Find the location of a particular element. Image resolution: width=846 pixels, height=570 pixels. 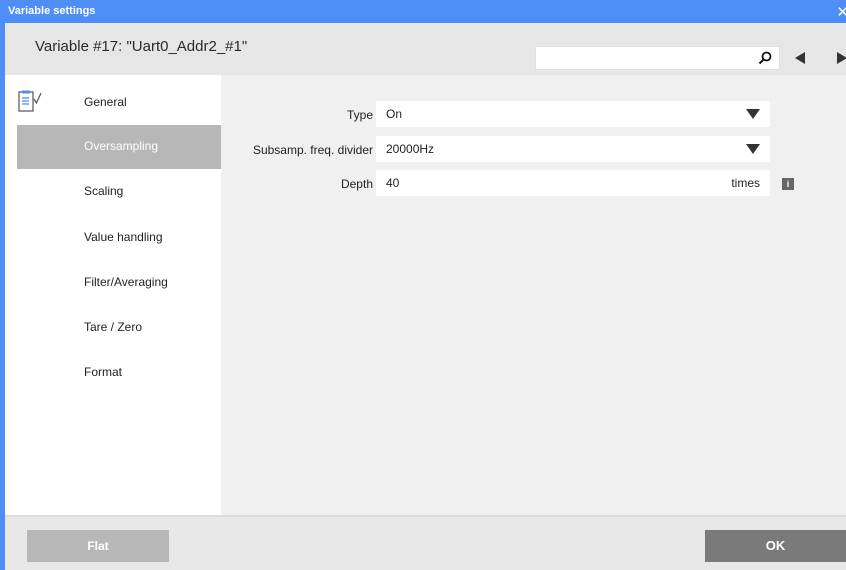

next-arrow-icon is located at coordinates (840, 58).